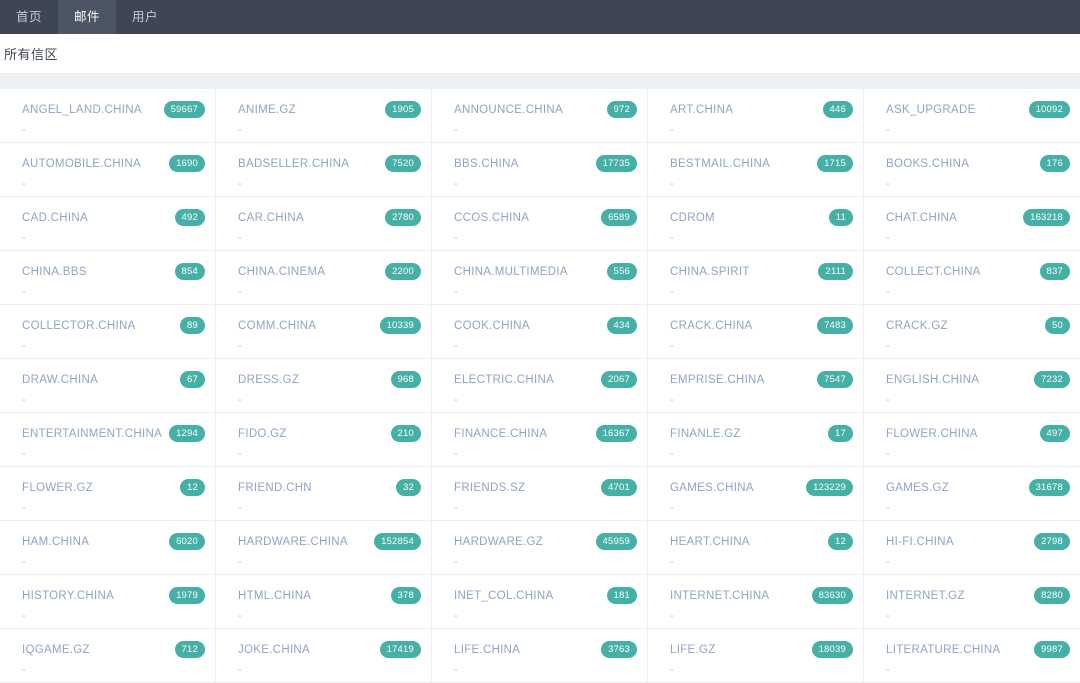  I want to click on board-cell: HISTORY.CHINA 1979 -, so click(108, 601).